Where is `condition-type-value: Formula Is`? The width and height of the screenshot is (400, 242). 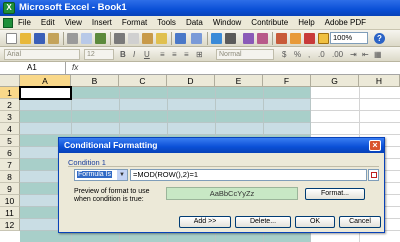
condition-type-value: Formula Is is located at coordinates (95, 174).